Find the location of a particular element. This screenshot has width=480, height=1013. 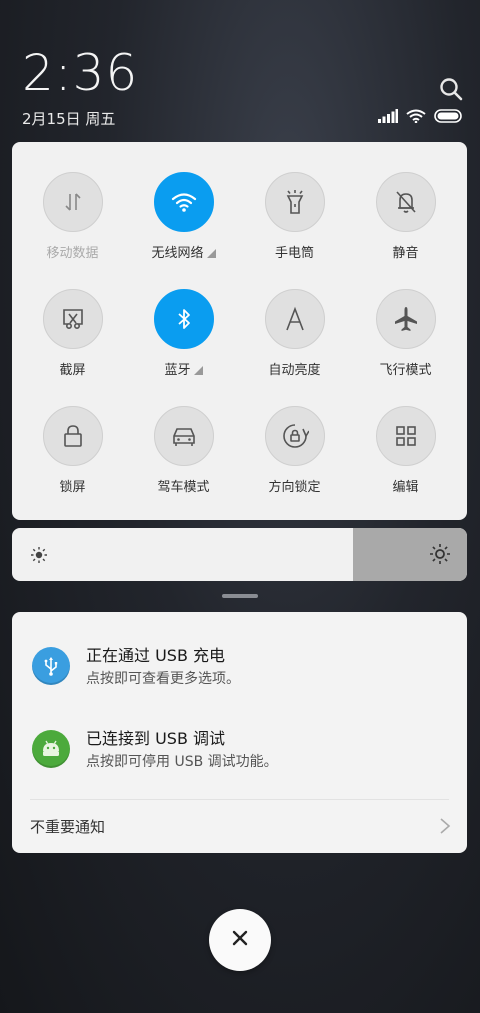

car-icon is located at coordinates (183, 436).